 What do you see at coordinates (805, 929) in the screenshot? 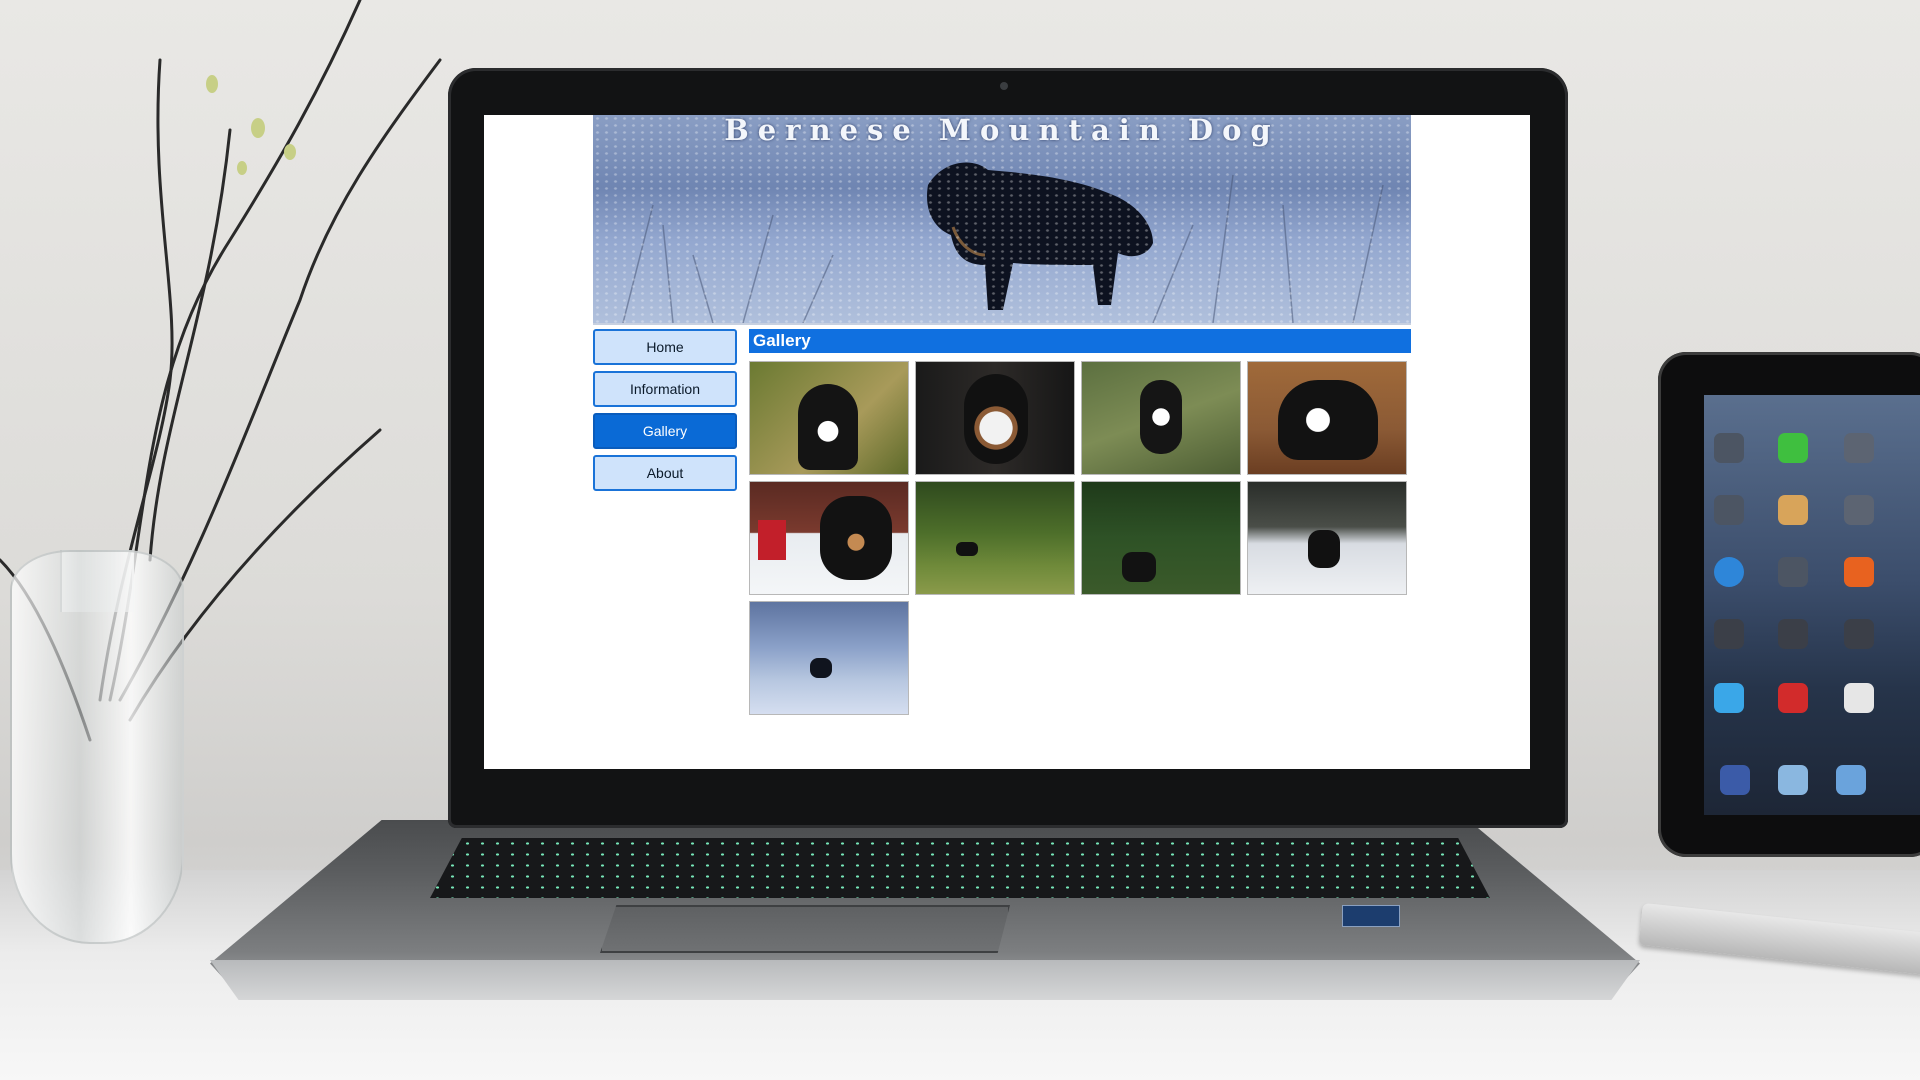
I see `laptop-touchpad` at bounding box center [805, 929].